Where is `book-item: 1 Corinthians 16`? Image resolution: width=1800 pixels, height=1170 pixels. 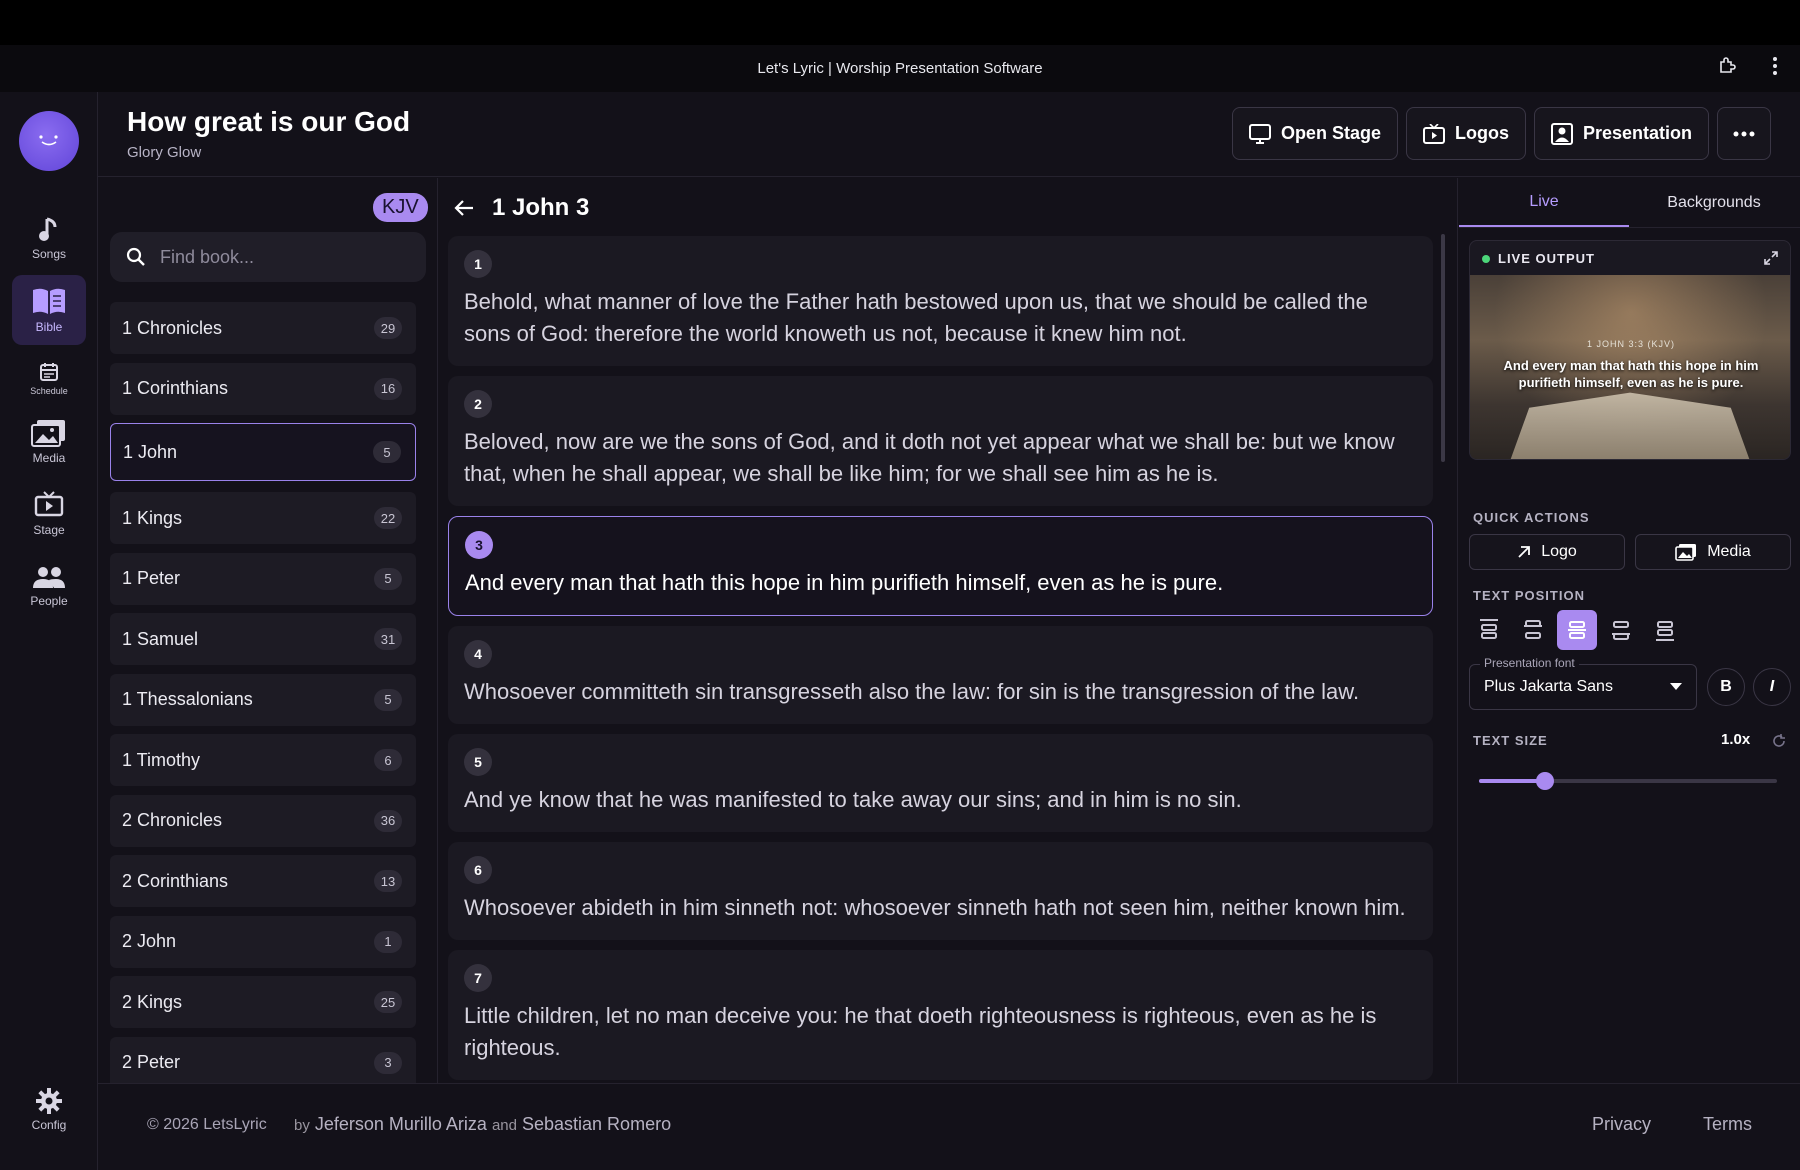 book-item: 1 Corinthians 16 is located at coordinates (263, 388).